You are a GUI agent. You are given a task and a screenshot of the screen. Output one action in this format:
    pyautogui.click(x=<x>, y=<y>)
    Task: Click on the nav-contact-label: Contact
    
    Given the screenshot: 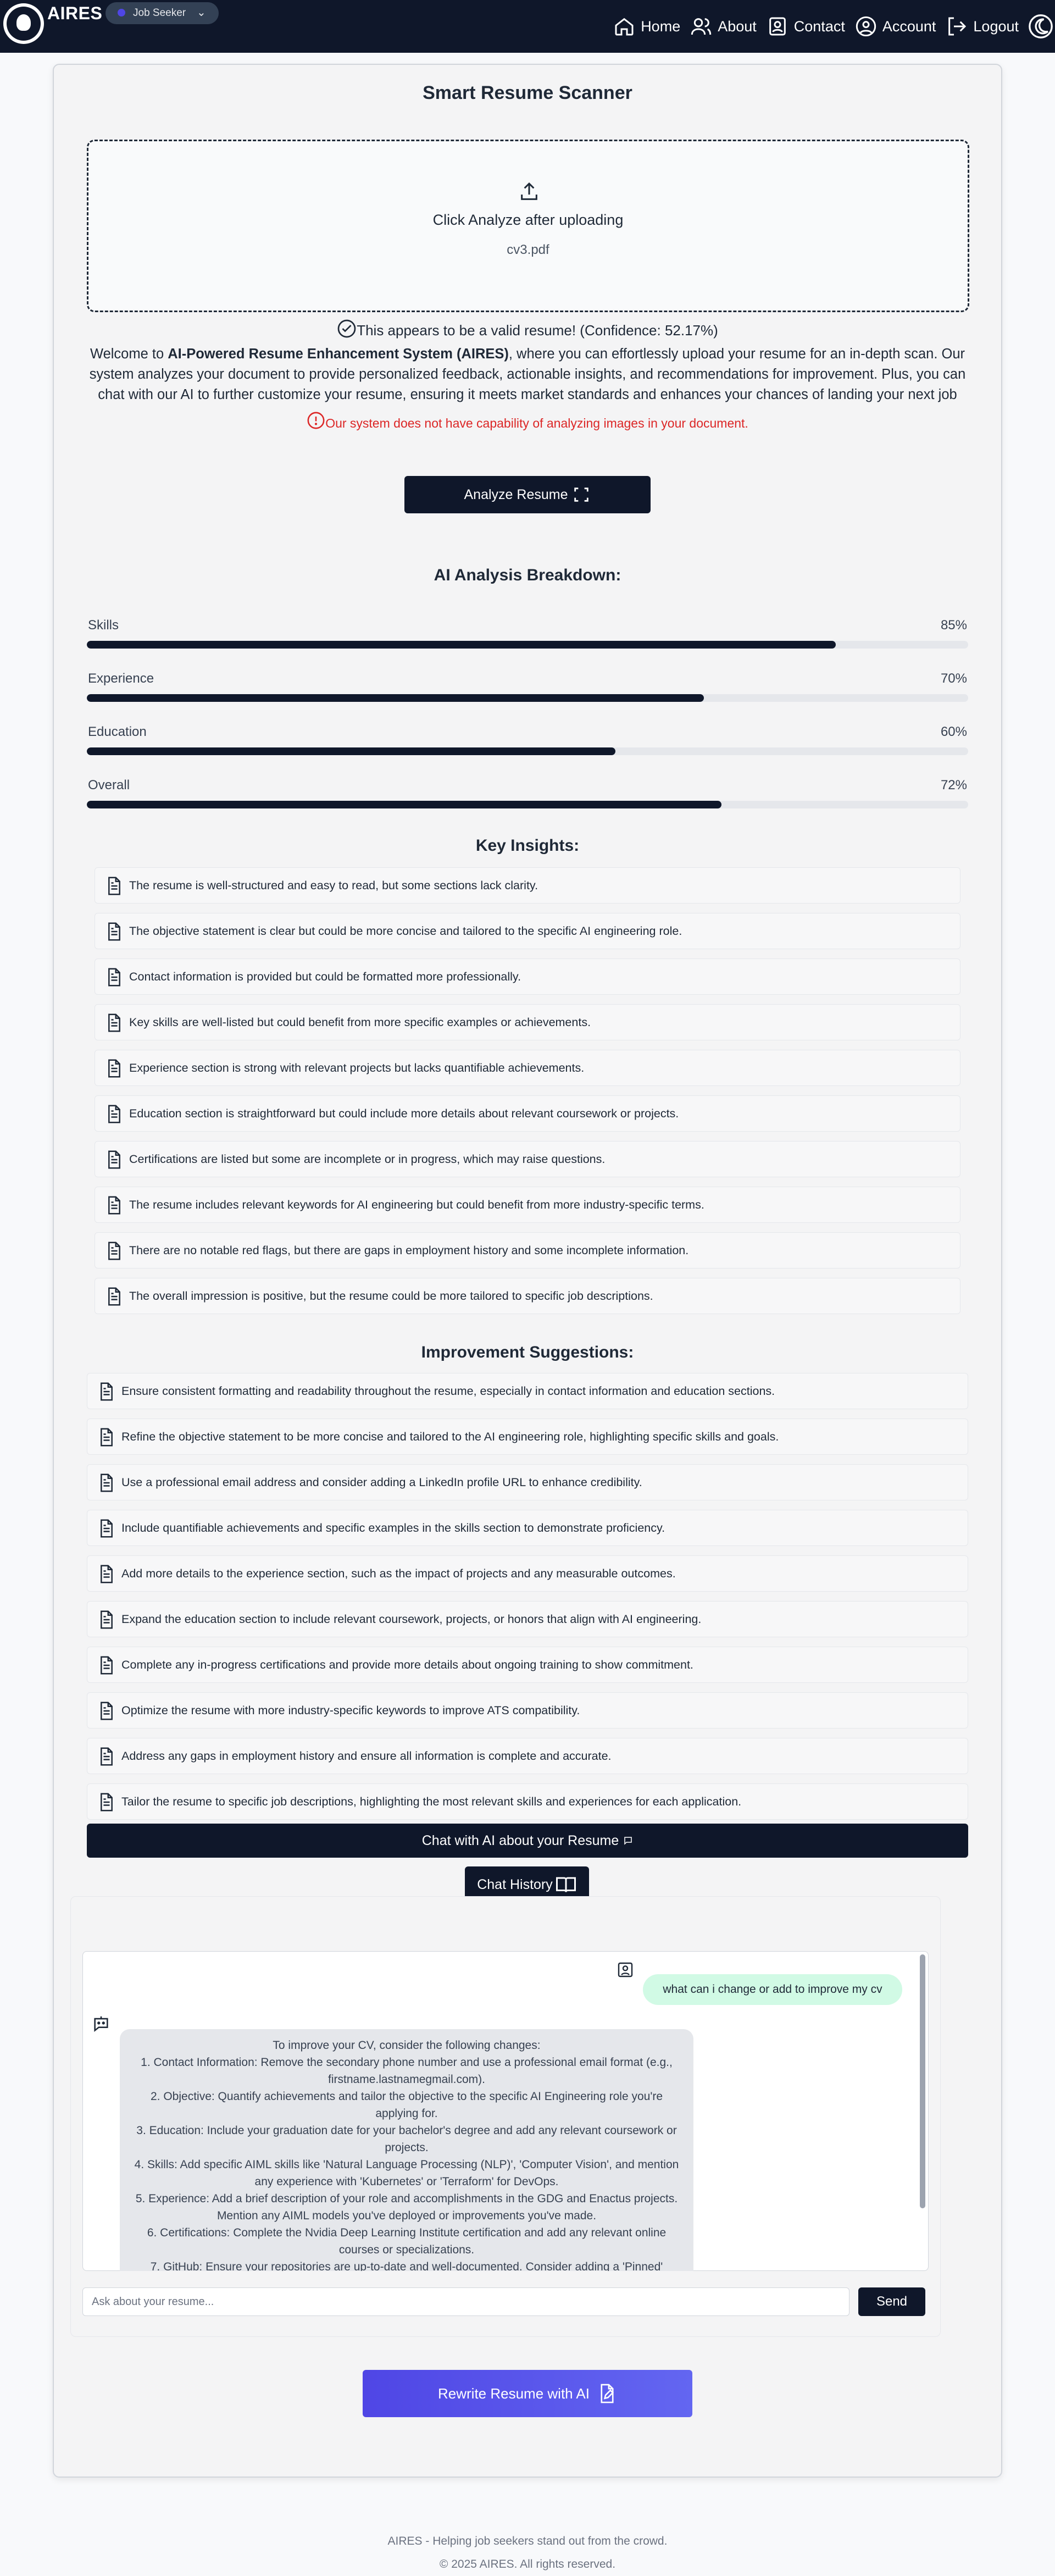 What is the action you would take?
    pyautogui.click(x=819, y=26)
    